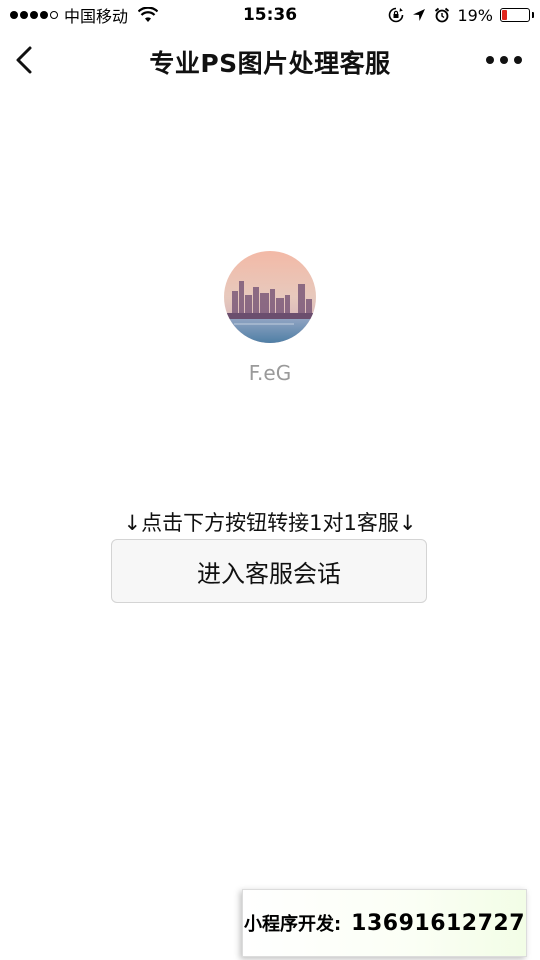 The width and height of the screenshot is (540, 960). Describe the element at coordinates (270, 63) in the screenshot. I see `page-title: 专业PS图片处理客服` at that location.